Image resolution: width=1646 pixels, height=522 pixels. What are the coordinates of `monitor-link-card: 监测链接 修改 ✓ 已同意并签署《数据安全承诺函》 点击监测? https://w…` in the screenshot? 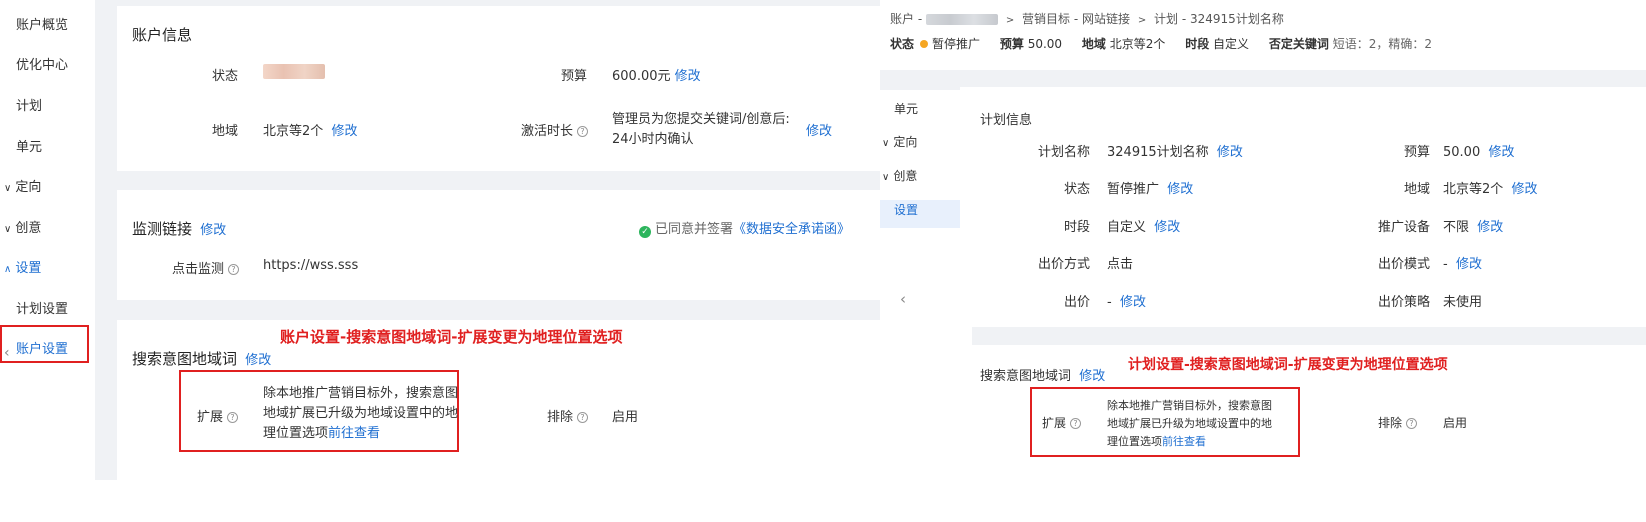 It's located at (498, 245).